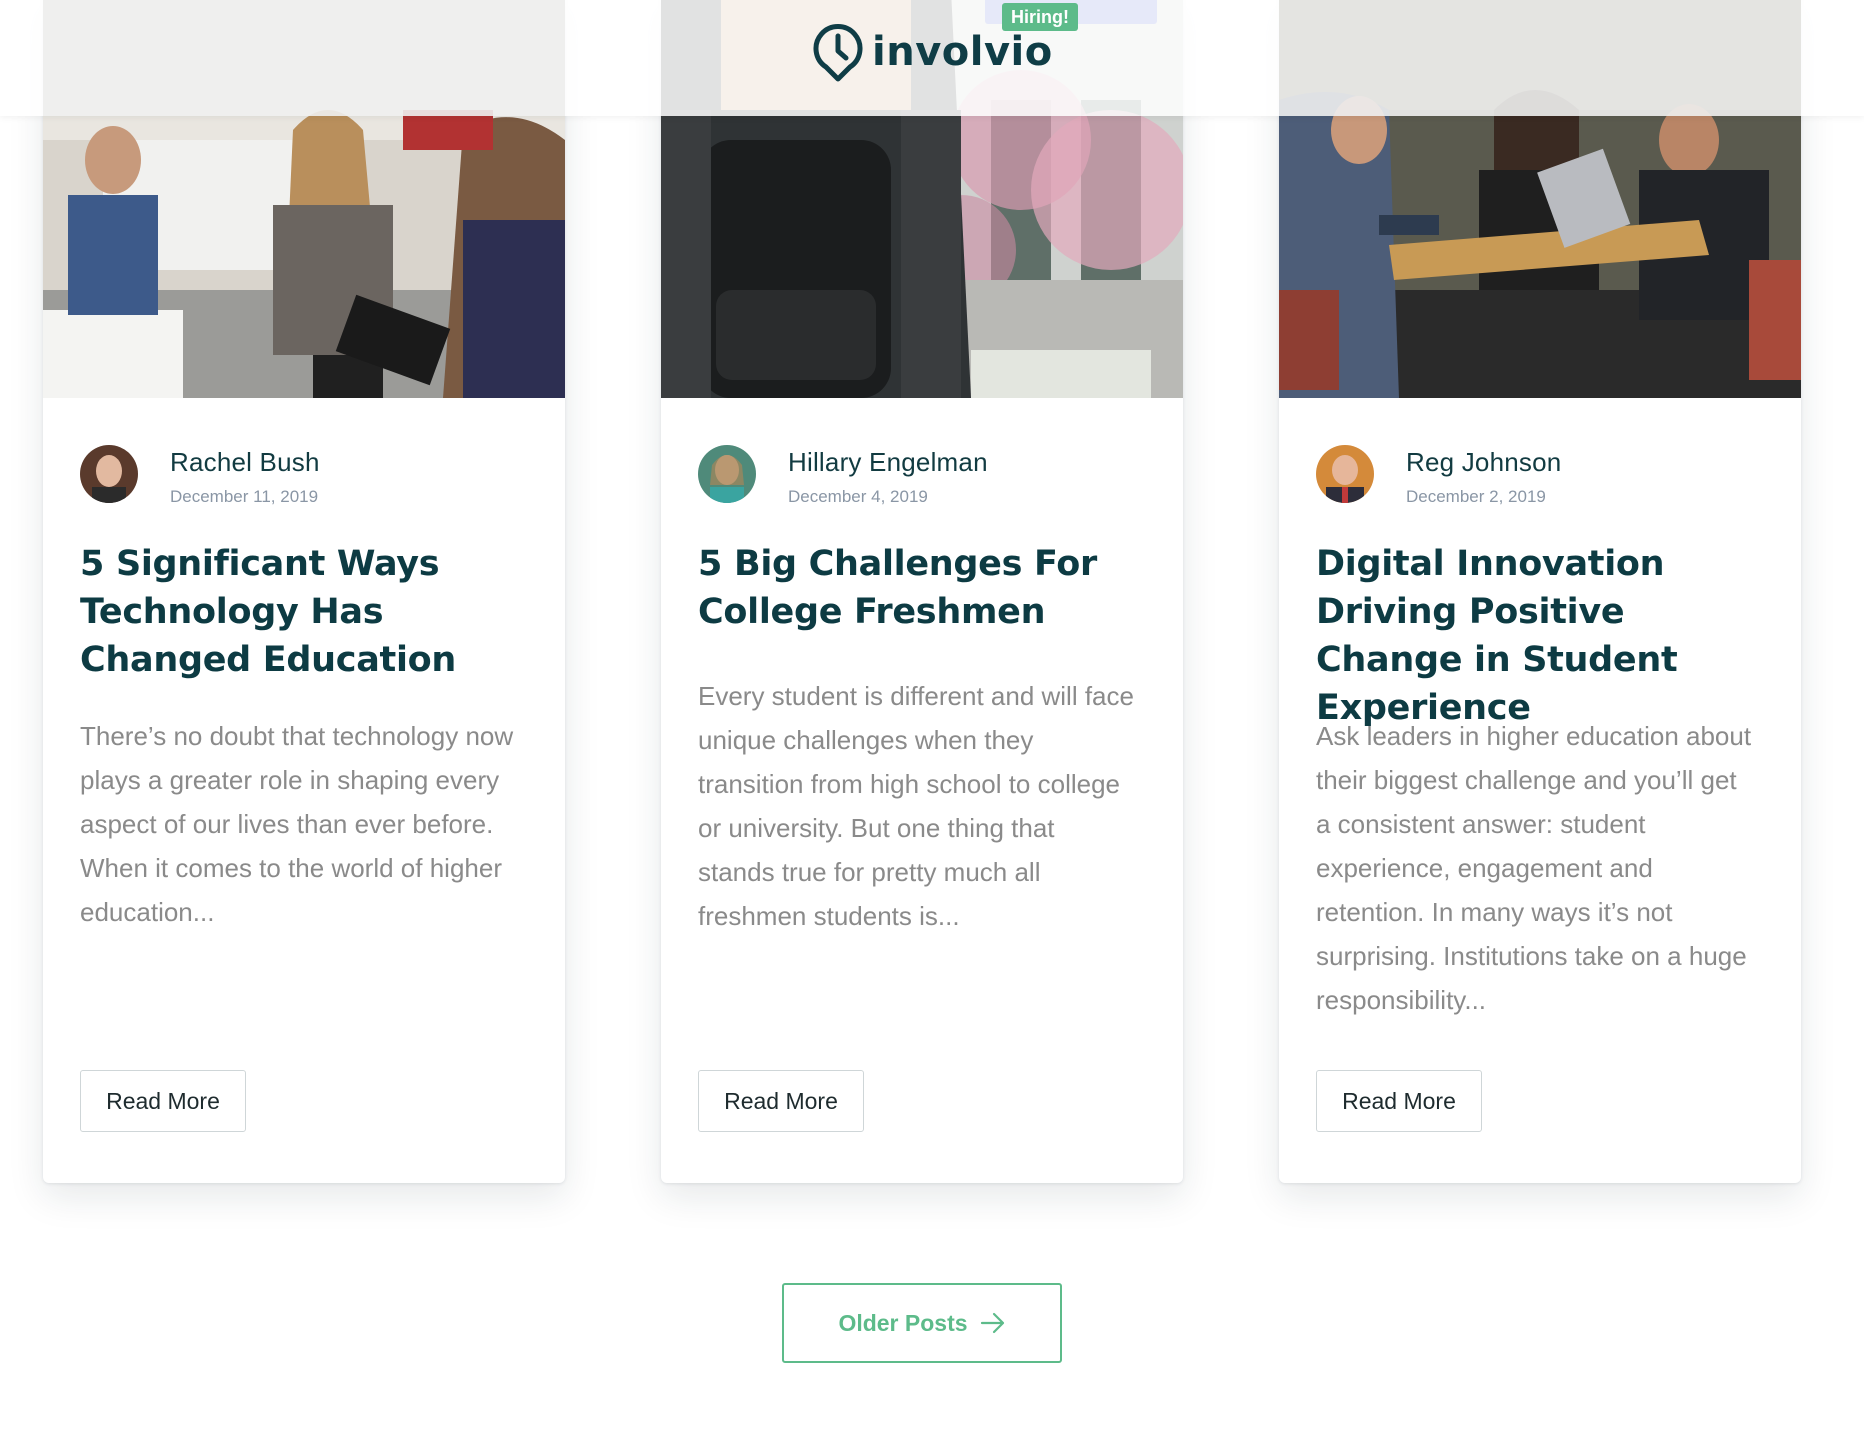  I want to click on author-name: Reg Johnson, so click(1483, 462).